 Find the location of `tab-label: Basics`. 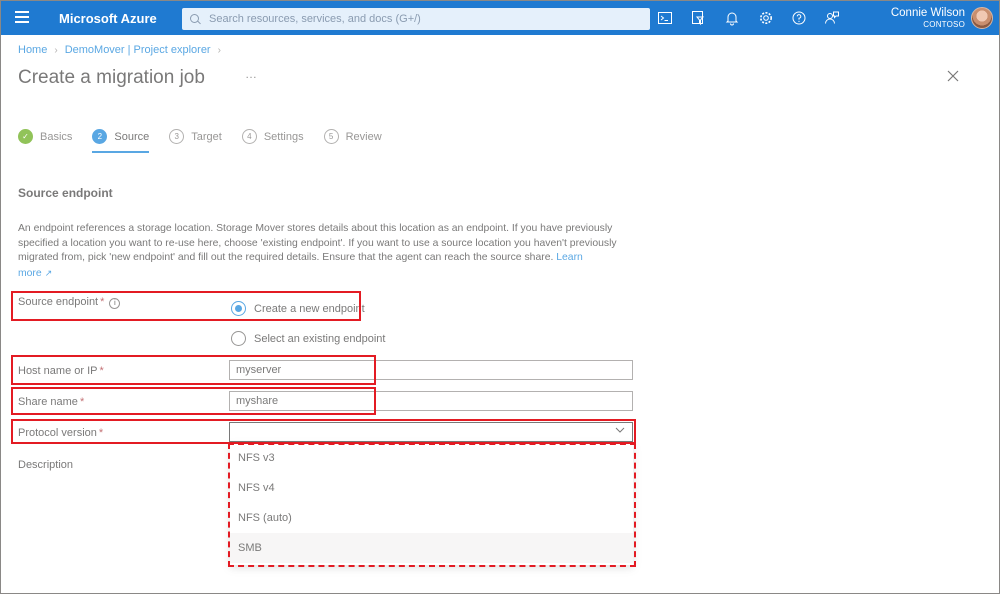

tab-label: Basics is located at coordinates (56, 136).